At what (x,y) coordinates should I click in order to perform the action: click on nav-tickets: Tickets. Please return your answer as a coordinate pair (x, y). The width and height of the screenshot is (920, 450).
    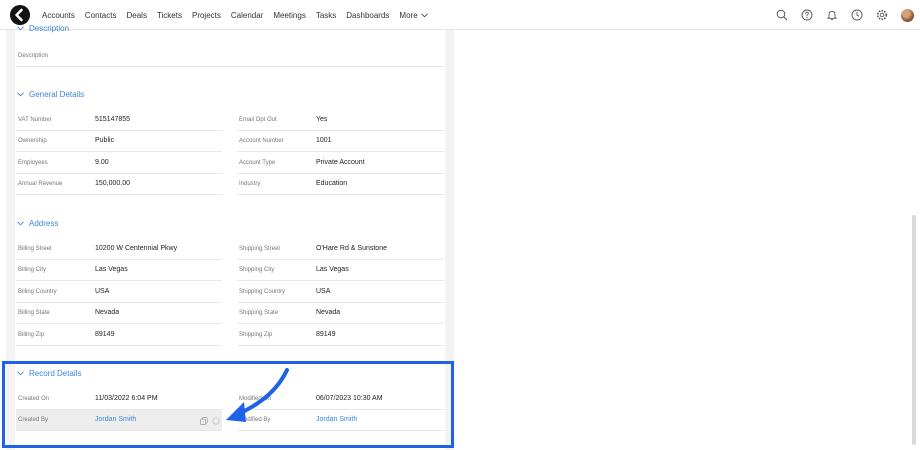
    Looking at the image, I should click on (169, 15).